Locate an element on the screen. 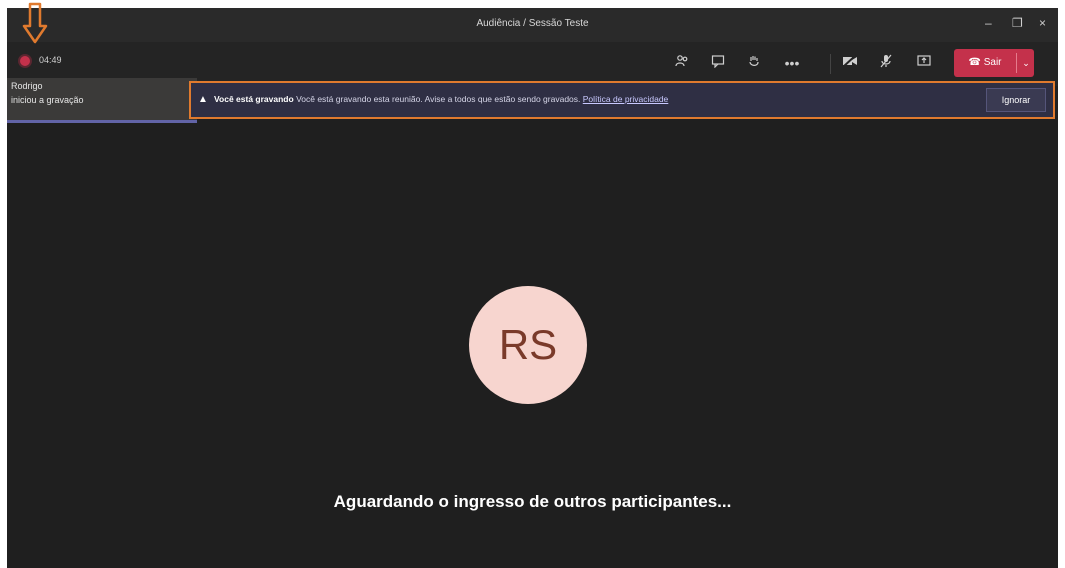 Image resolution: width=1065 pixels, height=568 pixels. leave-button: ☎ Sair ⌄ is located at coordinates (994, 63).